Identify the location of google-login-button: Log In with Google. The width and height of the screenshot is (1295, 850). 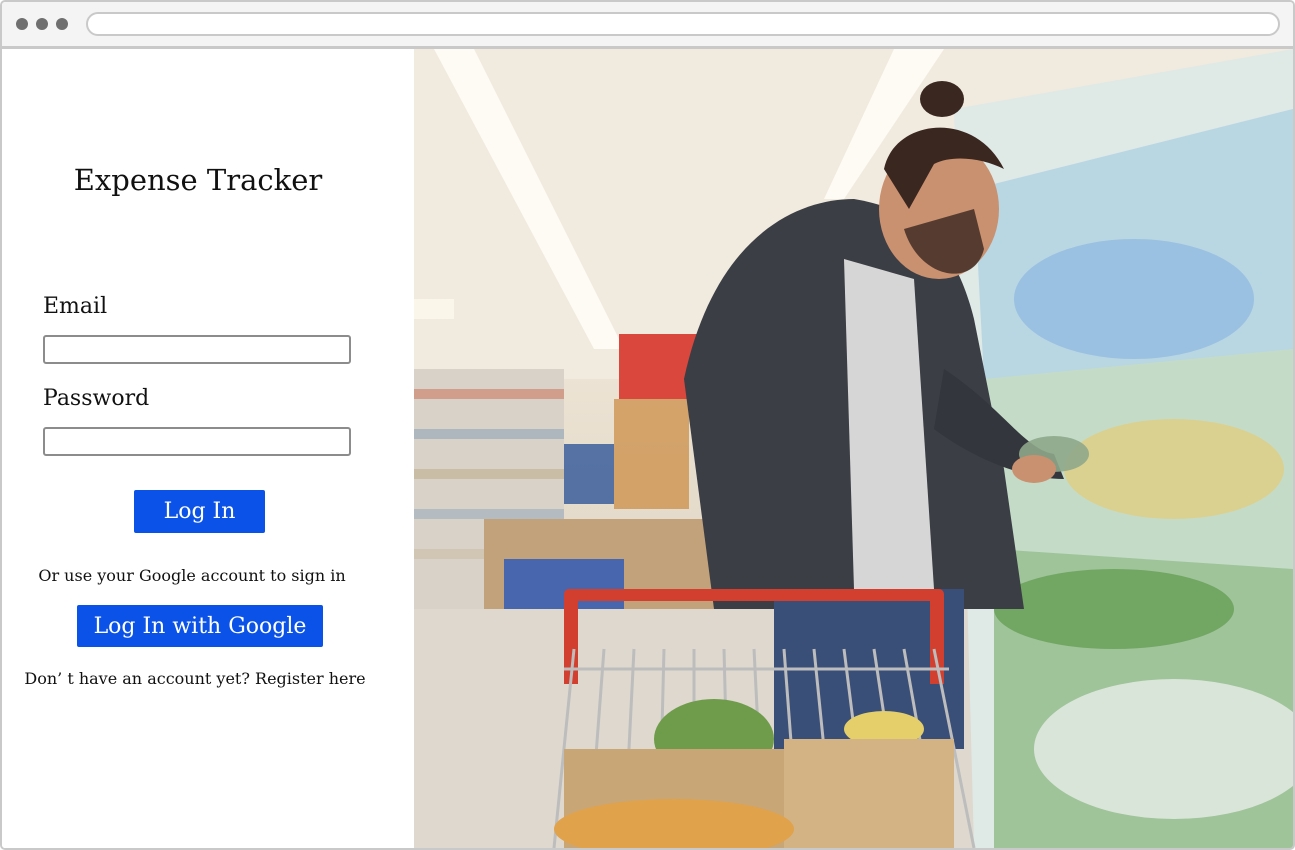
(200, 626).